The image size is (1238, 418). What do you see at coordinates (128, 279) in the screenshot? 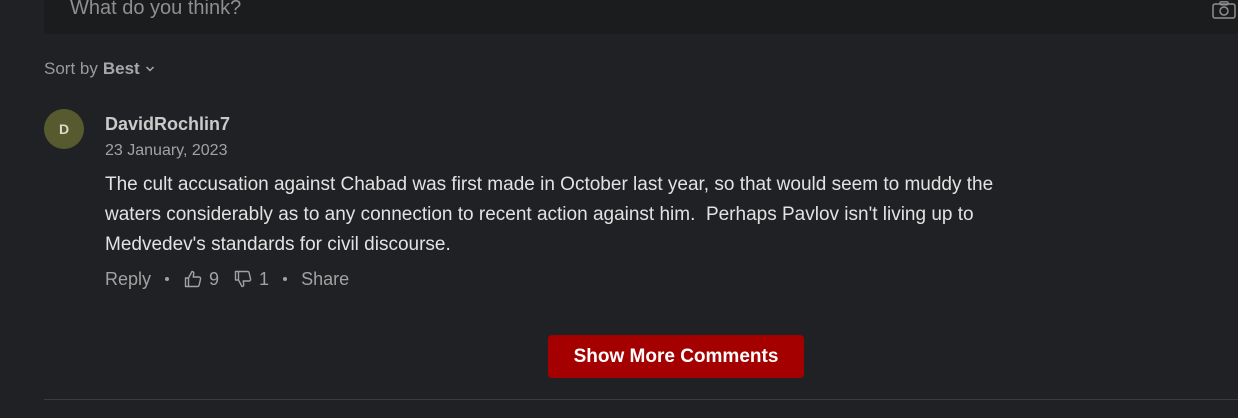
I see `reply-button: Reply` at bounding box center [128, 279].